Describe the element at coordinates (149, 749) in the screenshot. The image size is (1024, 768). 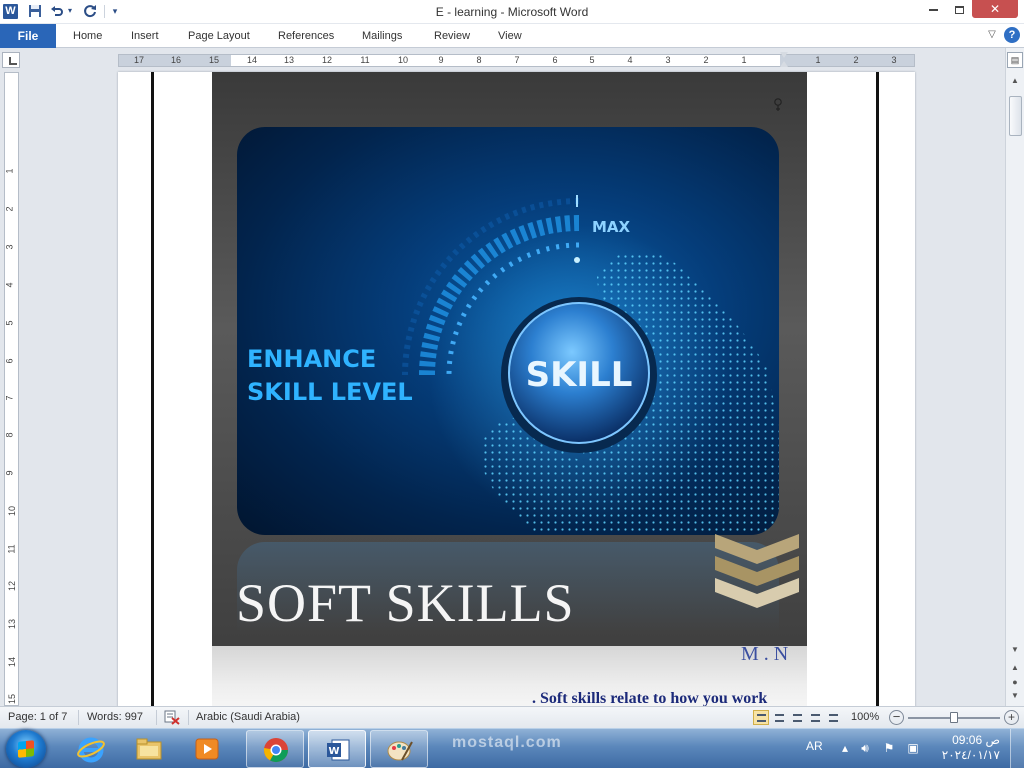
I see `file-explorer-icon` at that location.